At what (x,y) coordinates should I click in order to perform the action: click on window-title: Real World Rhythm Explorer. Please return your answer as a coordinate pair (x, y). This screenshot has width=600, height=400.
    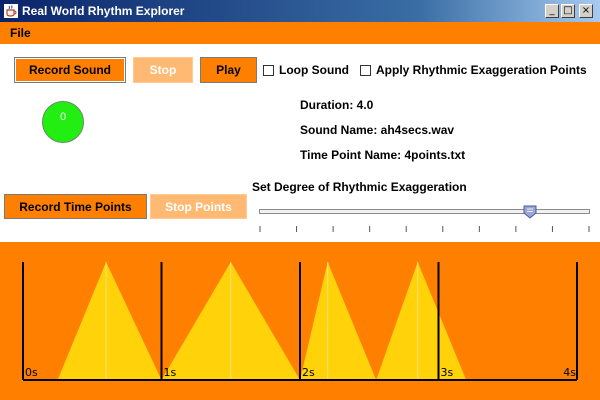
    Looking at the image, I should click on (103, 11).